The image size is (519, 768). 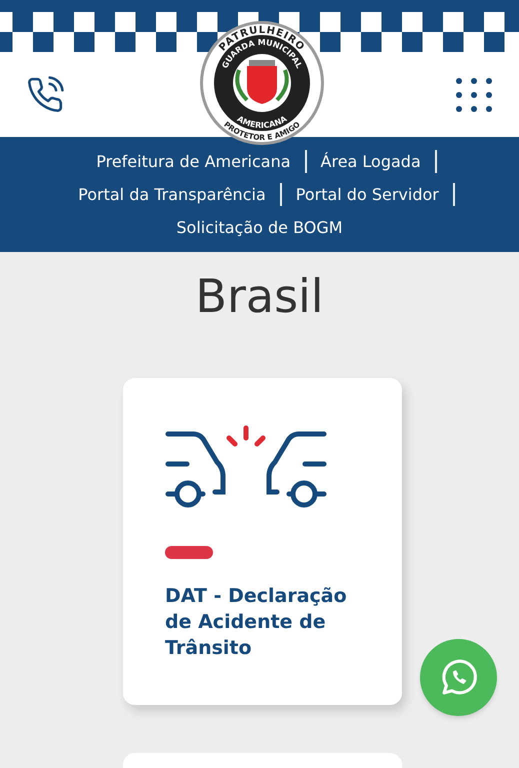 I want to click on accent-bar, so click(x=189, y=552).